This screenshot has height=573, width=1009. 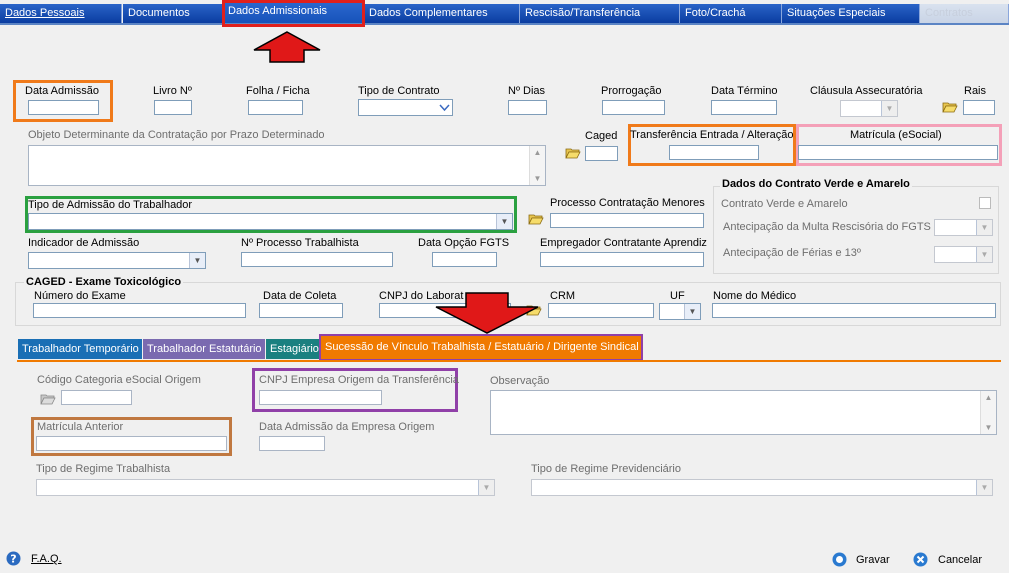 I want to click on folha-input, so click(x=275, y=107).